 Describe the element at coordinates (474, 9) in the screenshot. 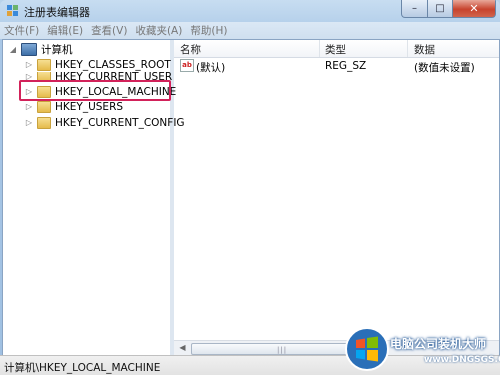

I see `close-button: ✕` at that location.